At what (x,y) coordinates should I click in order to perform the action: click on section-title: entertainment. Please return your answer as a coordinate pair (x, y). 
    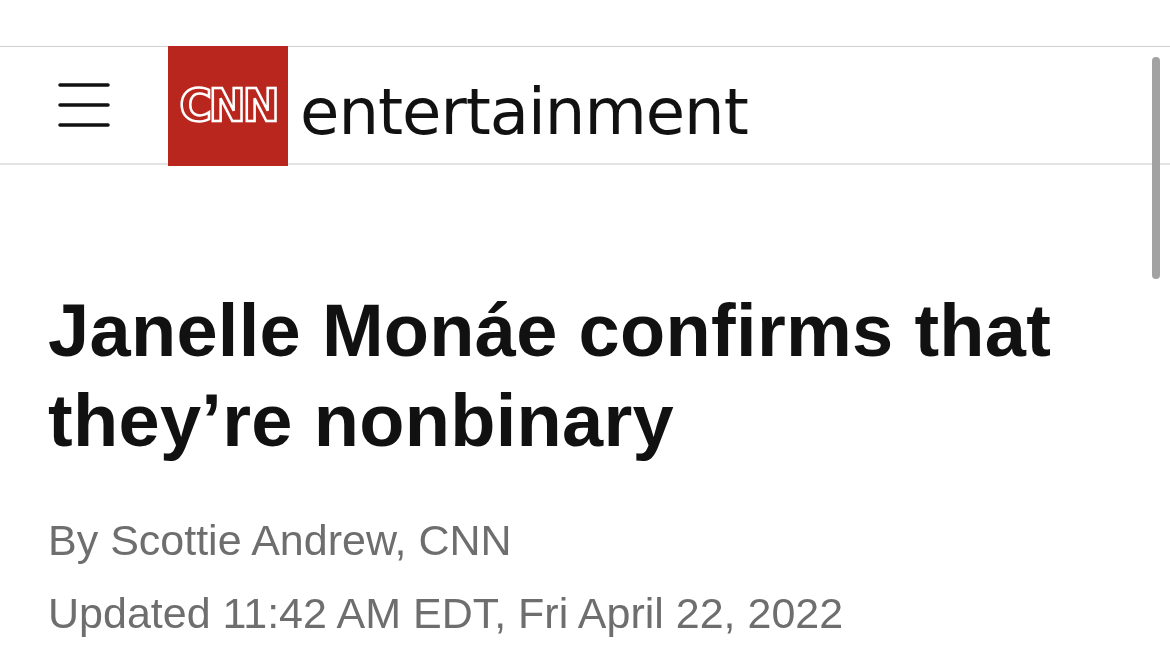
    Looking at the image, I should click on (524, 112).